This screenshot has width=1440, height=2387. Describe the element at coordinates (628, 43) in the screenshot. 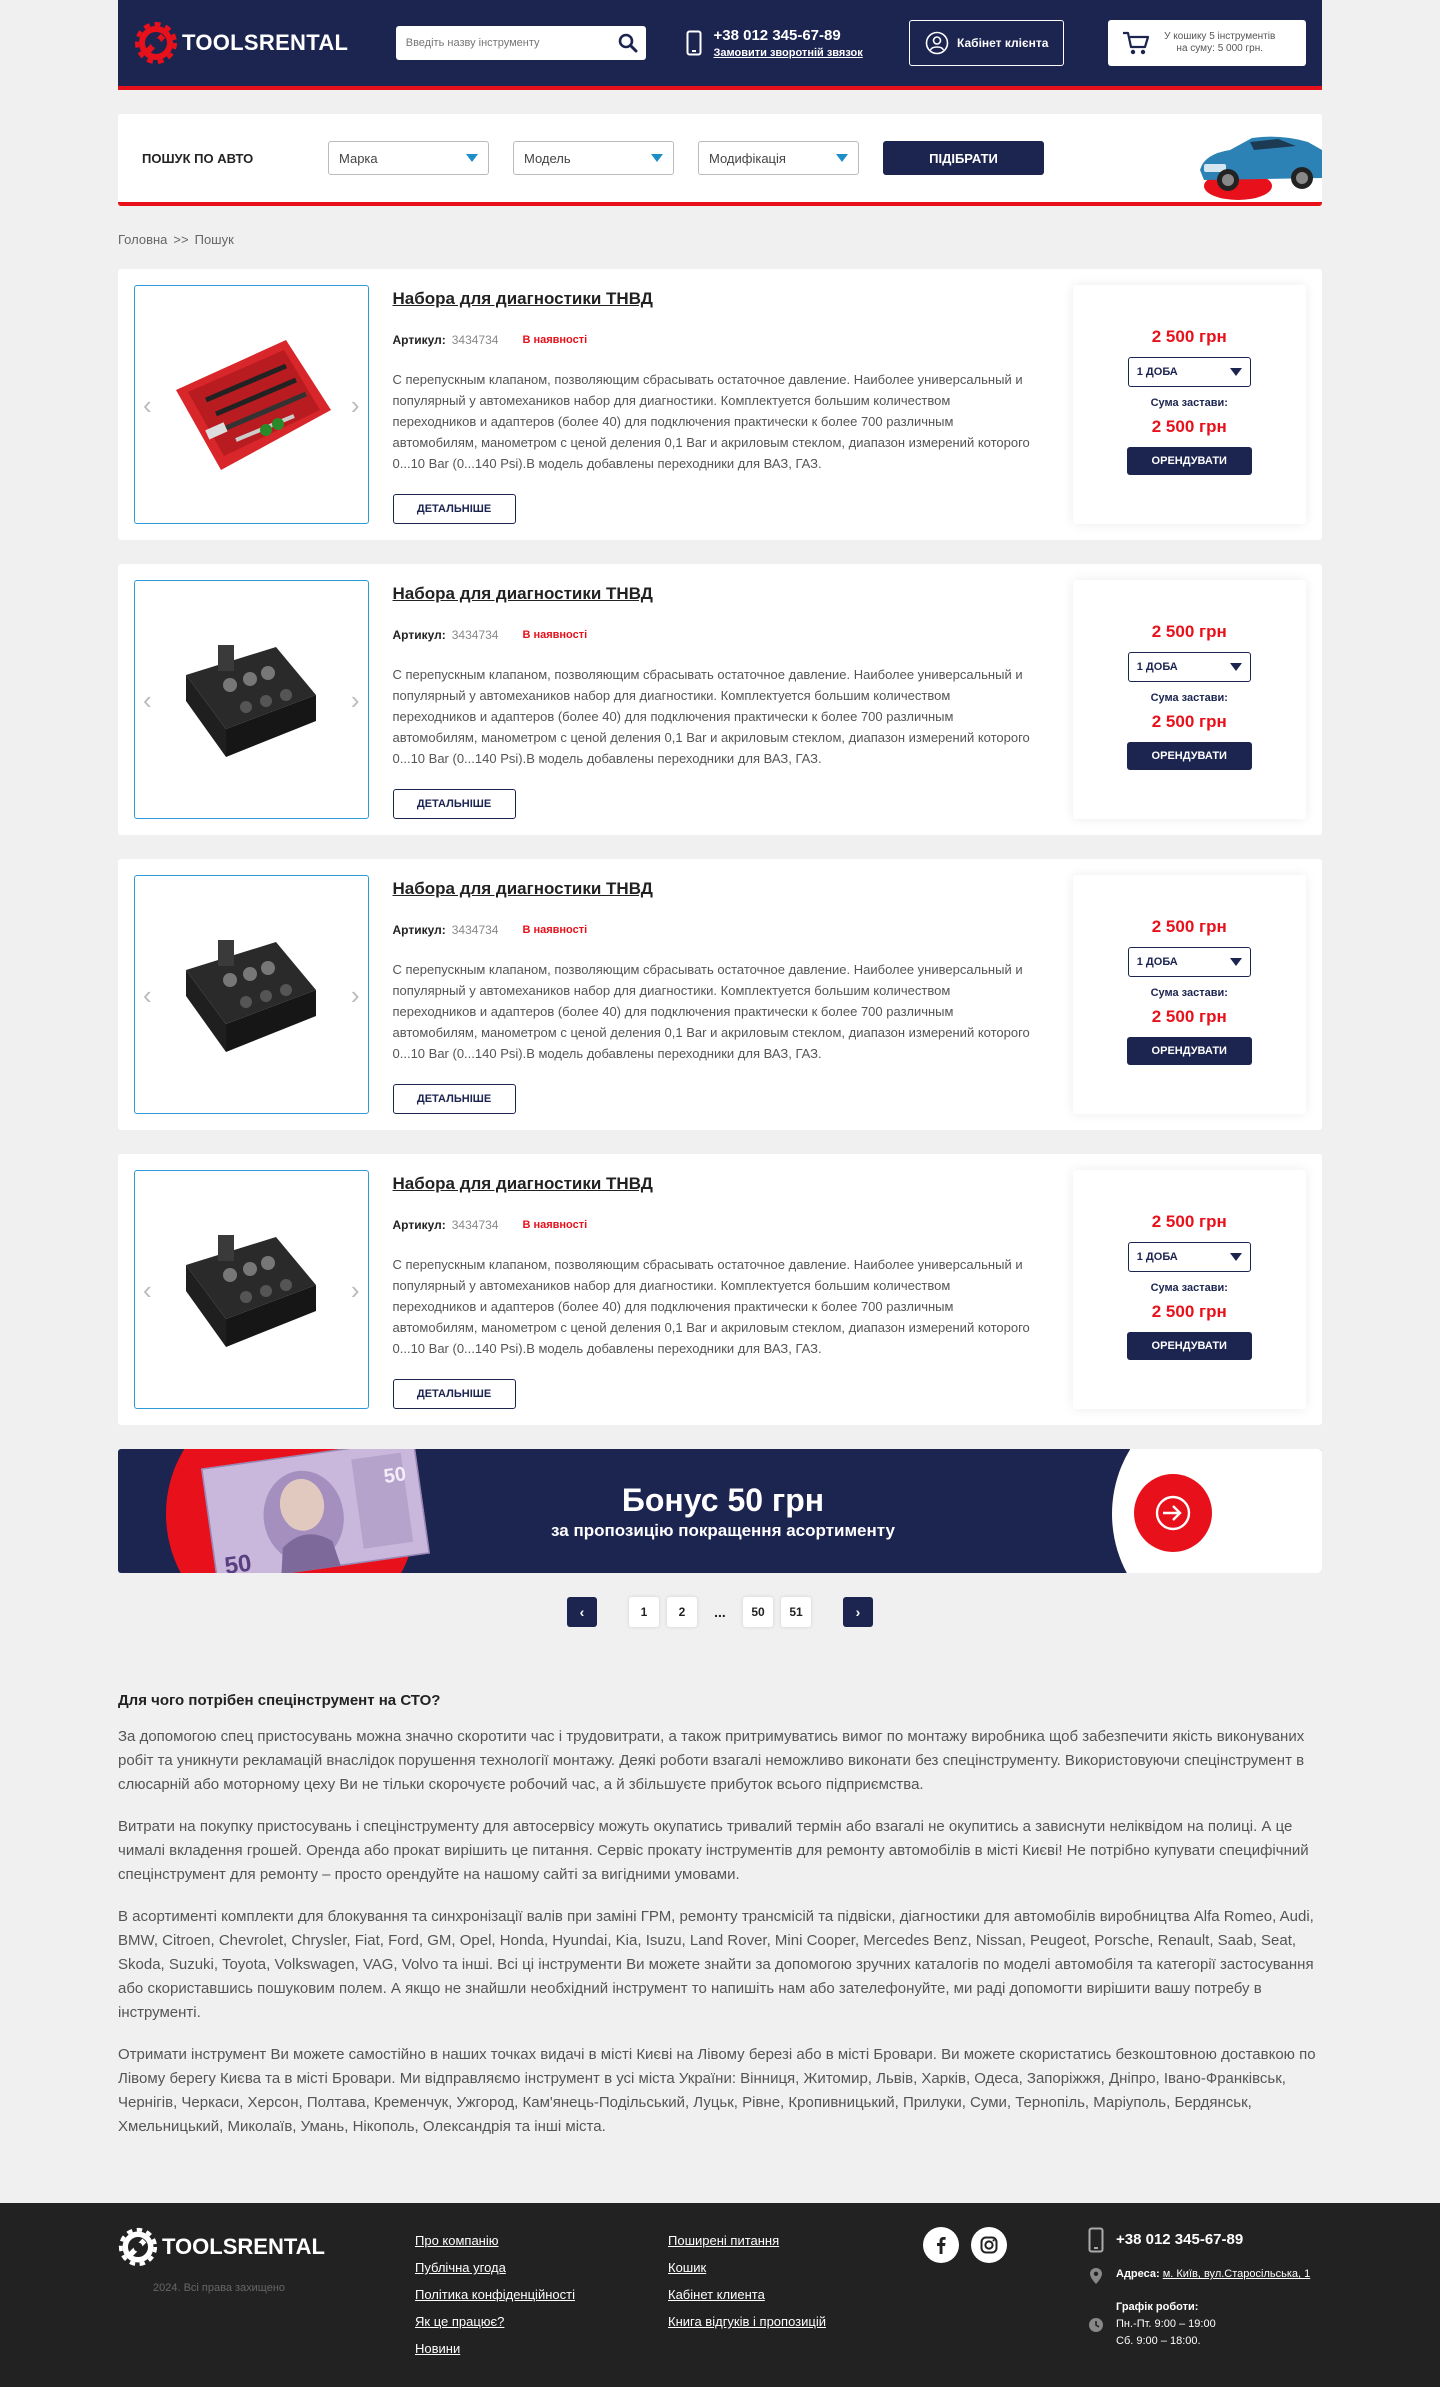

I see `search-icon` at that location.